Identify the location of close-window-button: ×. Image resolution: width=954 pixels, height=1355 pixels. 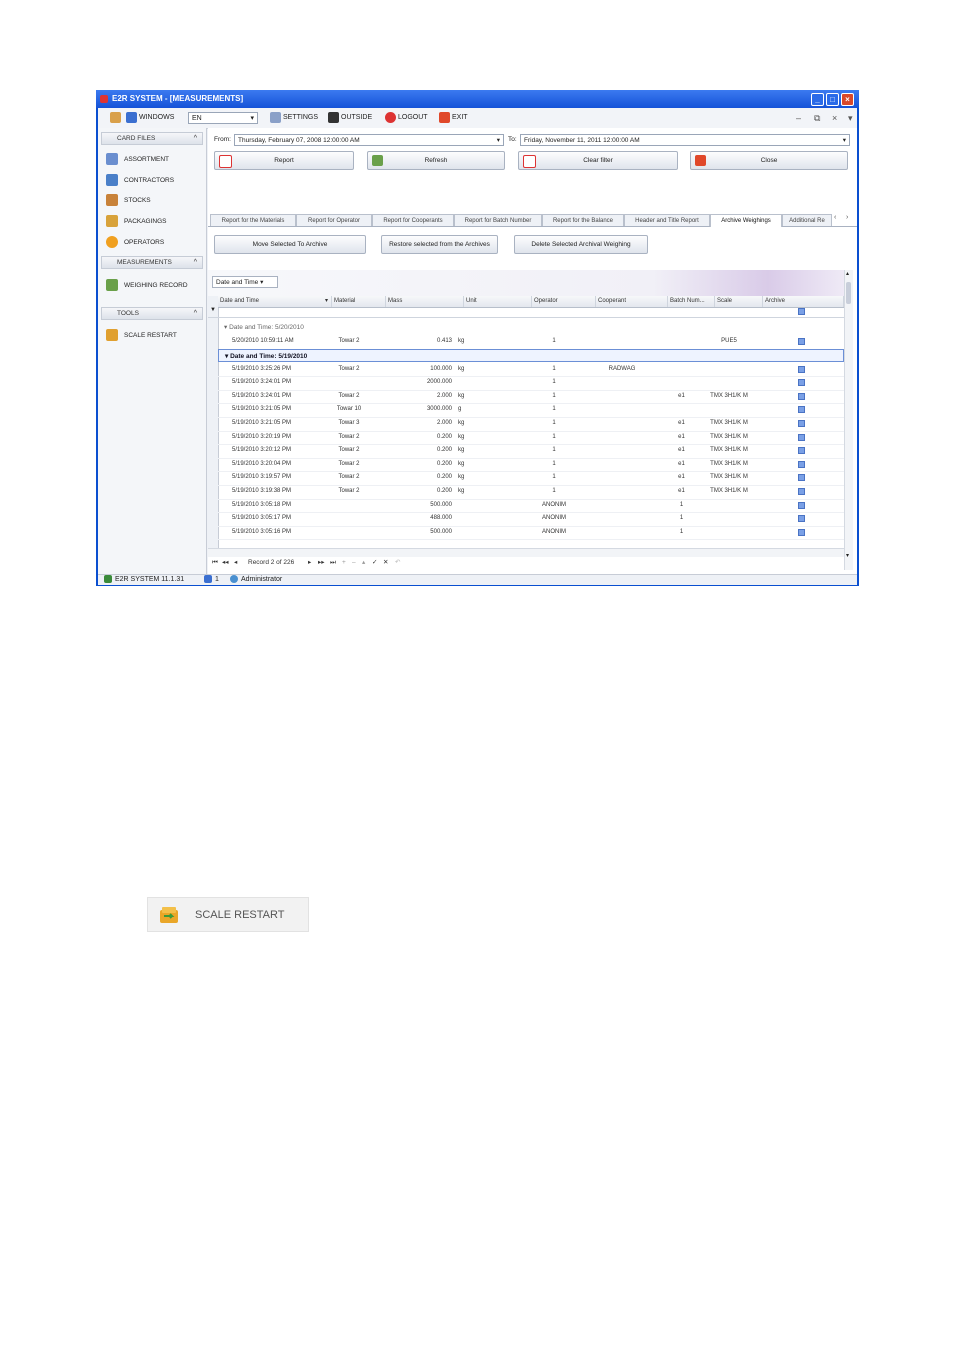
(847, 99).